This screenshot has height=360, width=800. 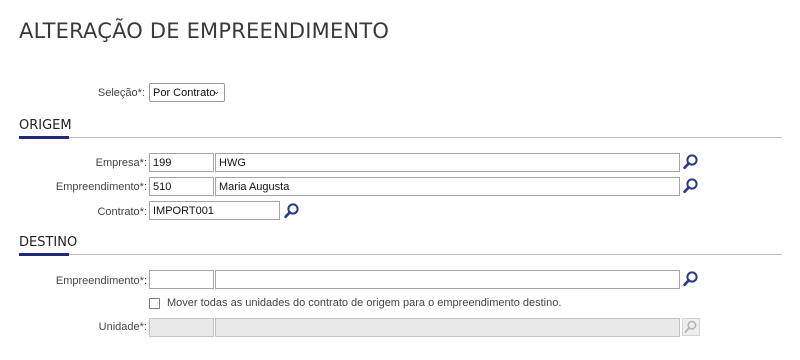 What do you see at coordinates (122, 327) in the screenshot?
I see `unidade-label: Unidade*:` at bounding box center [122, 327].